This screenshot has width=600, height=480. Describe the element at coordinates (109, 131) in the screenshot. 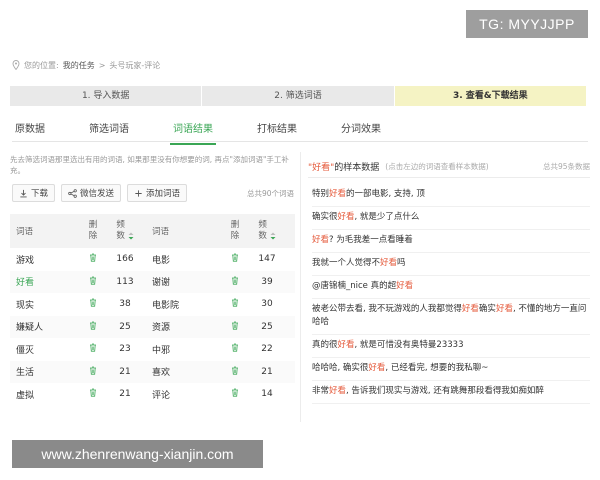

I see `tab-filter-words: 筛选词语` at that location.